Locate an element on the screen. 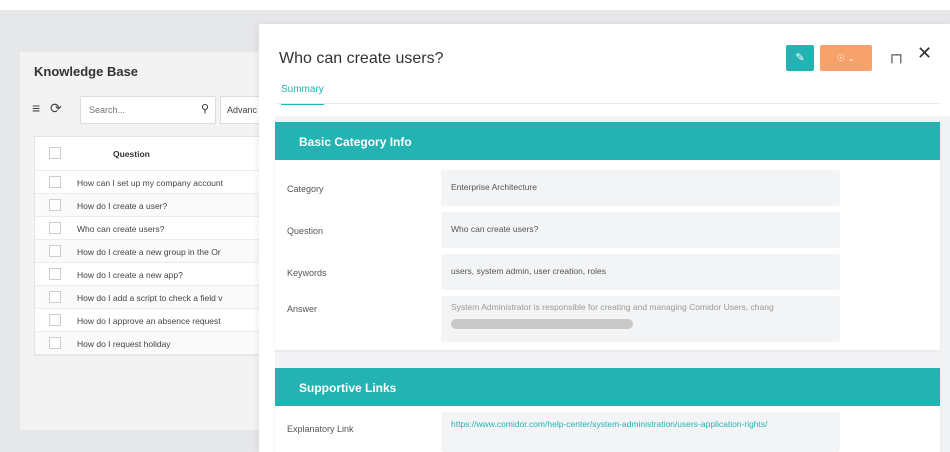  section-header: Basic Category Info is located at coordinates (607, 141).